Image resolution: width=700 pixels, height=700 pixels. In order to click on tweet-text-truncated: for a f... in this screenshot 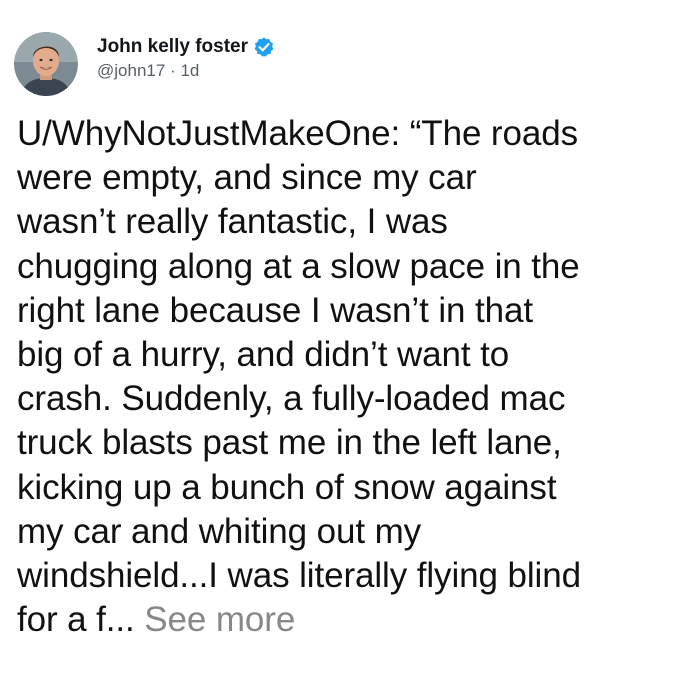, I will do `click(76, 620)`.